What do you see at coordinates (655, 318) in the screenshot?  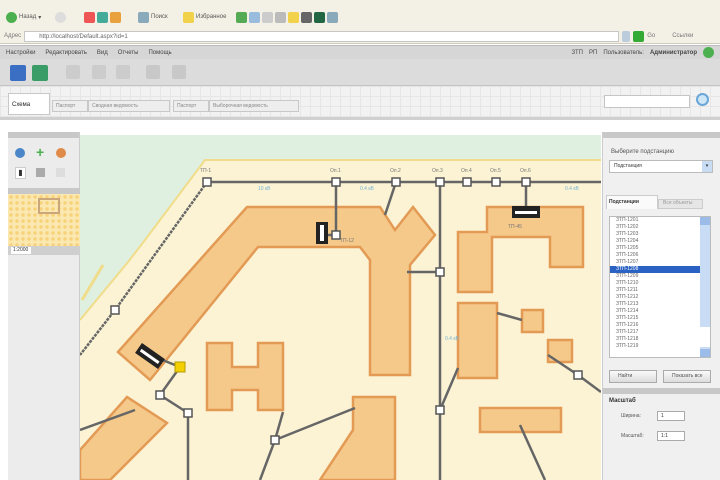 I see `list-item: ЗТП-1215` at bounding box center [655, 318].